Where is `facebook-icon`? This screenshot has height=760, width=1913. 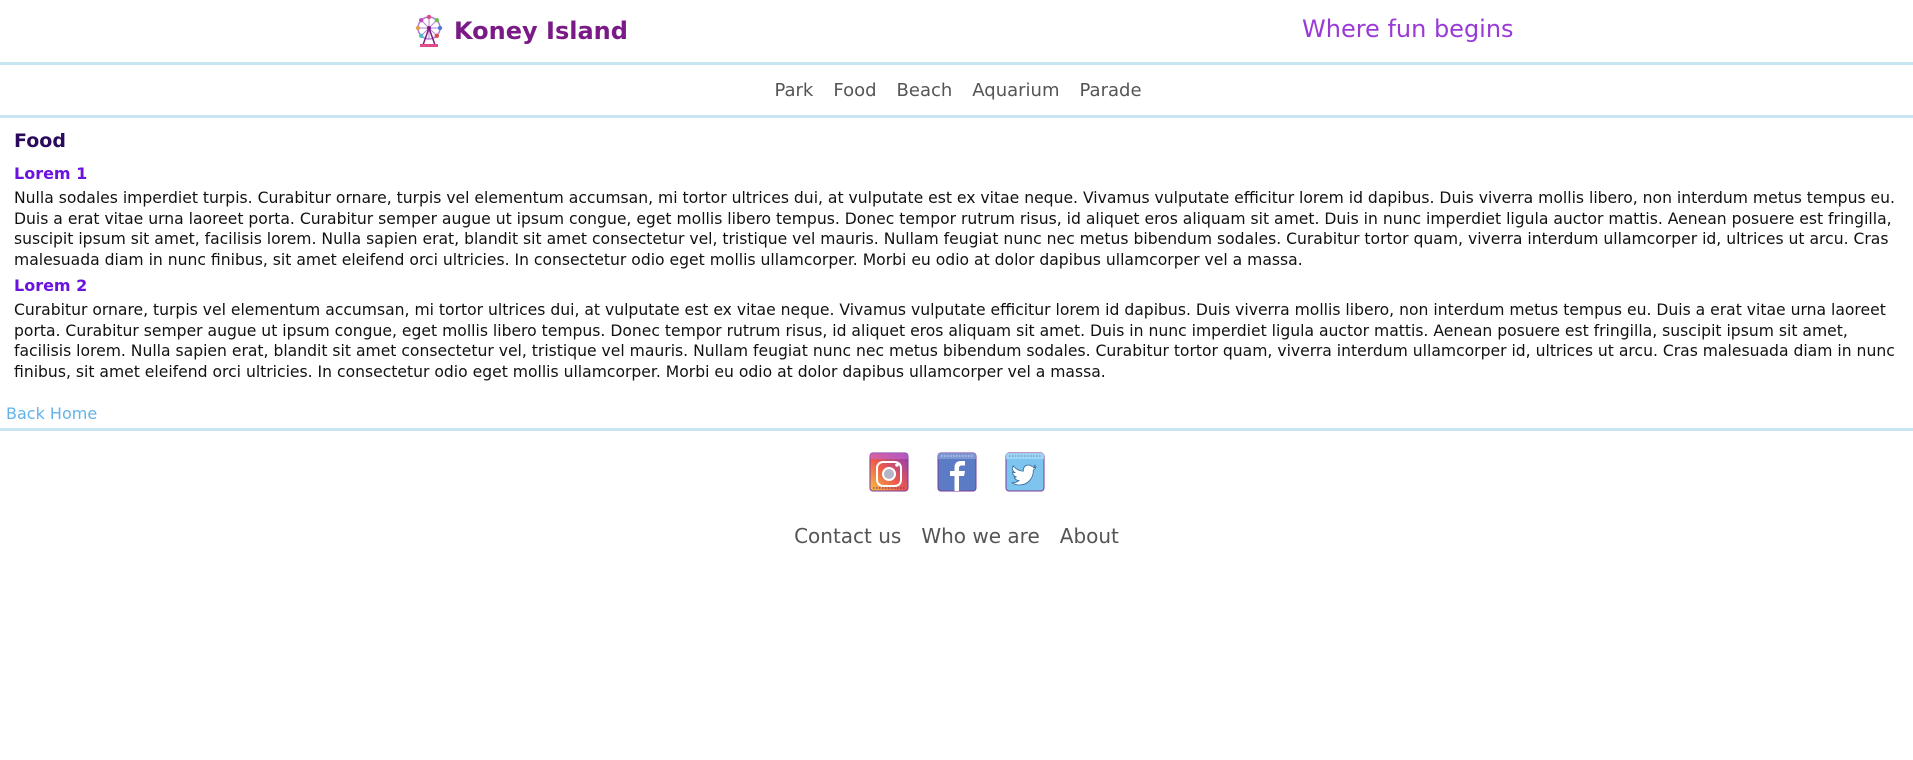
facebook-icon is located at coordinates (957, 472).